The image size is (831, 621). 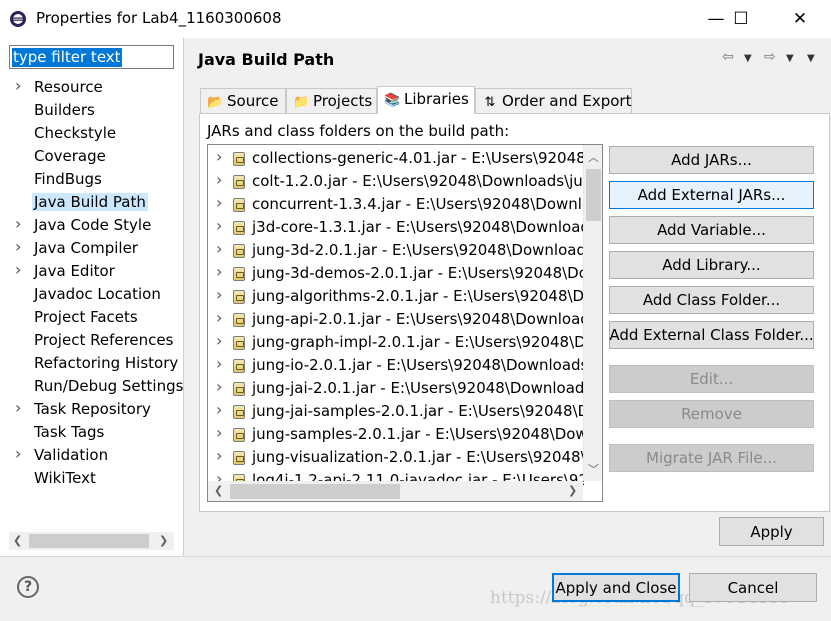 What do you see at coordinates (92, 225) in the screenshot?
I see `tree-item: › Java Code Style` at bounding box center [92, 225].